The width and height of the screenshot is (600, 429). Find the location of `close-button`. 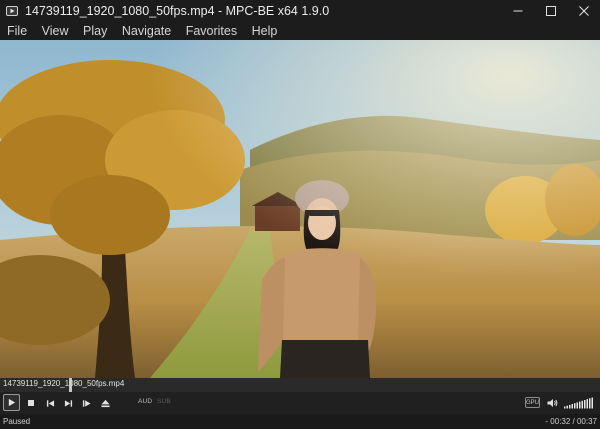

close-button is located at coordinates (583, 11).